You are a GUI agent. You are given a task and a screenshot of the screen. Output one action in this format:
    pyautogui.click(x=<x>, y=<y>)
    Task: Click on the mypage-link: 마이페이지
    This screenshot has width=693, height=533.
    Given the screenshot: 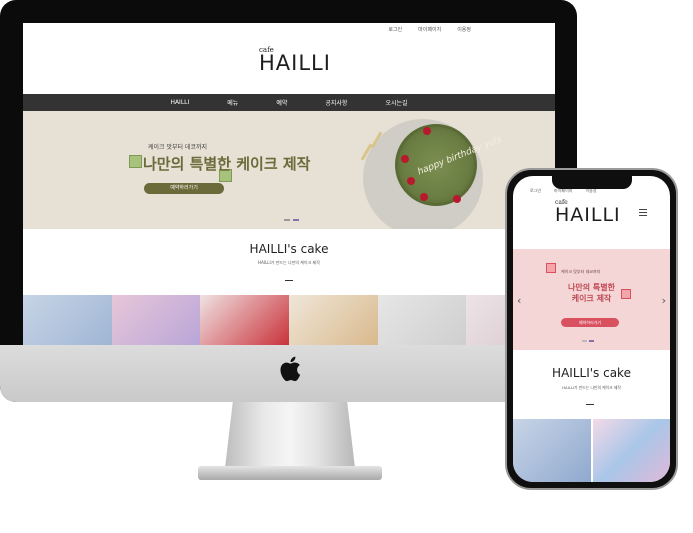 What is the action you would take?
    pyautogui.click(x=429, y=29)
    